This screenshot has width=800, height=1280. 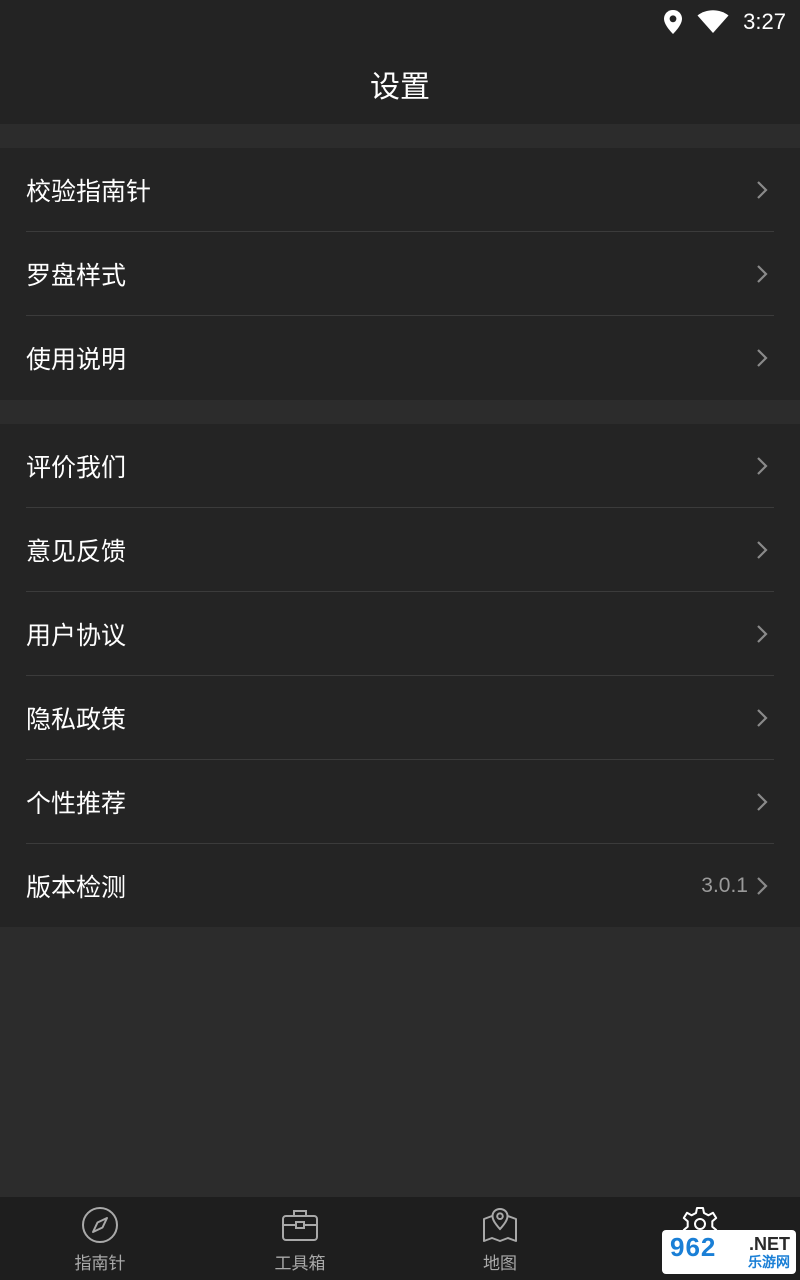 I want to click on settings-item-compass-style: 罗盘样式, so click(x=400, y=274).